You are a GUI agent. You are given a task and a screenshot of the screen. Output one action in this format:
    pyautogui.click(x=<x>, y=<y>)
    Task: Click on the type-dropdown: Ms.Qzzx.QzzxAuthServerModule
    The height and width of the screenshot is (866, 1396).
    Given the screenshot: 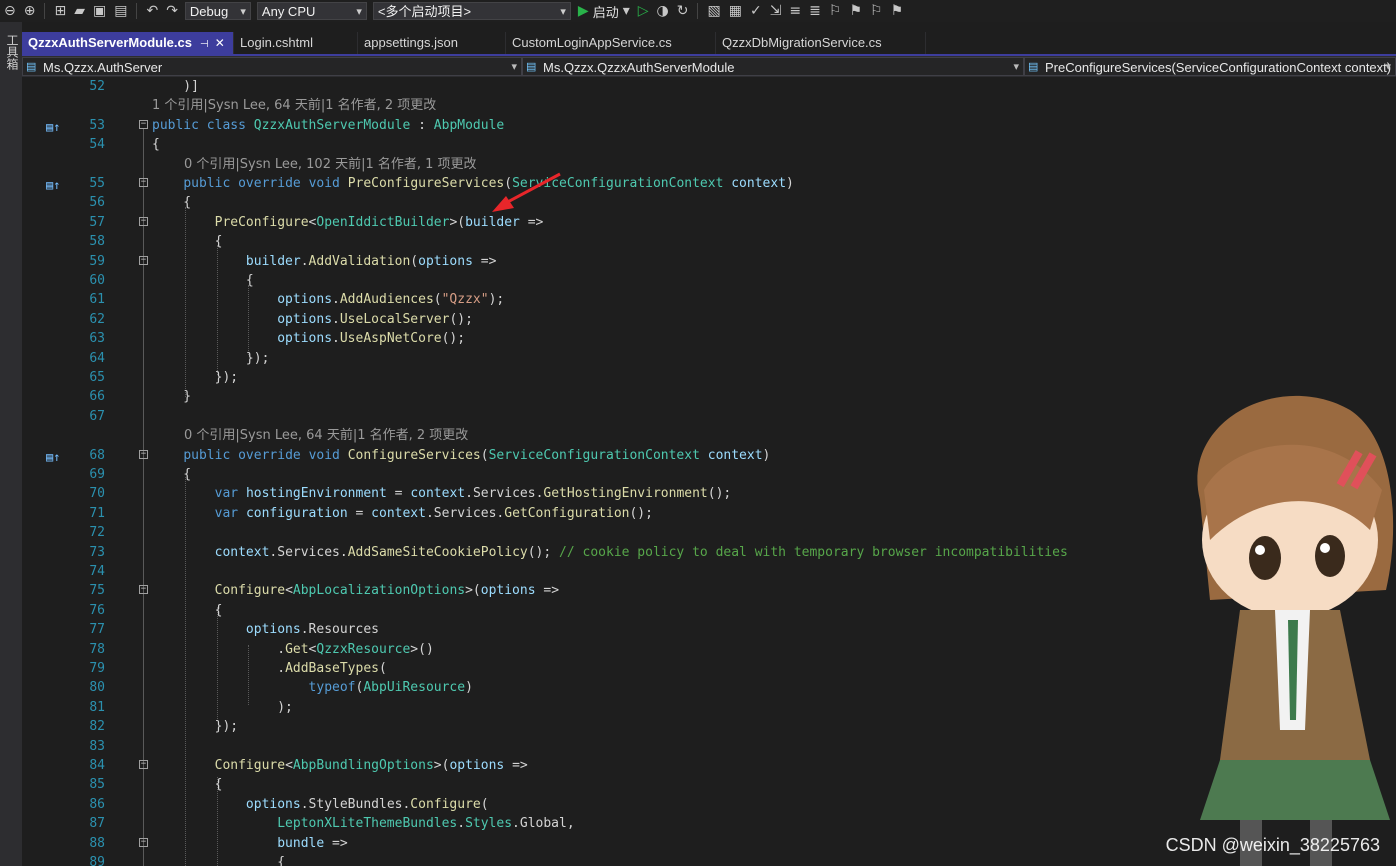 What is the action you would take?
    pyautogui.click(x=773, y=67)
    